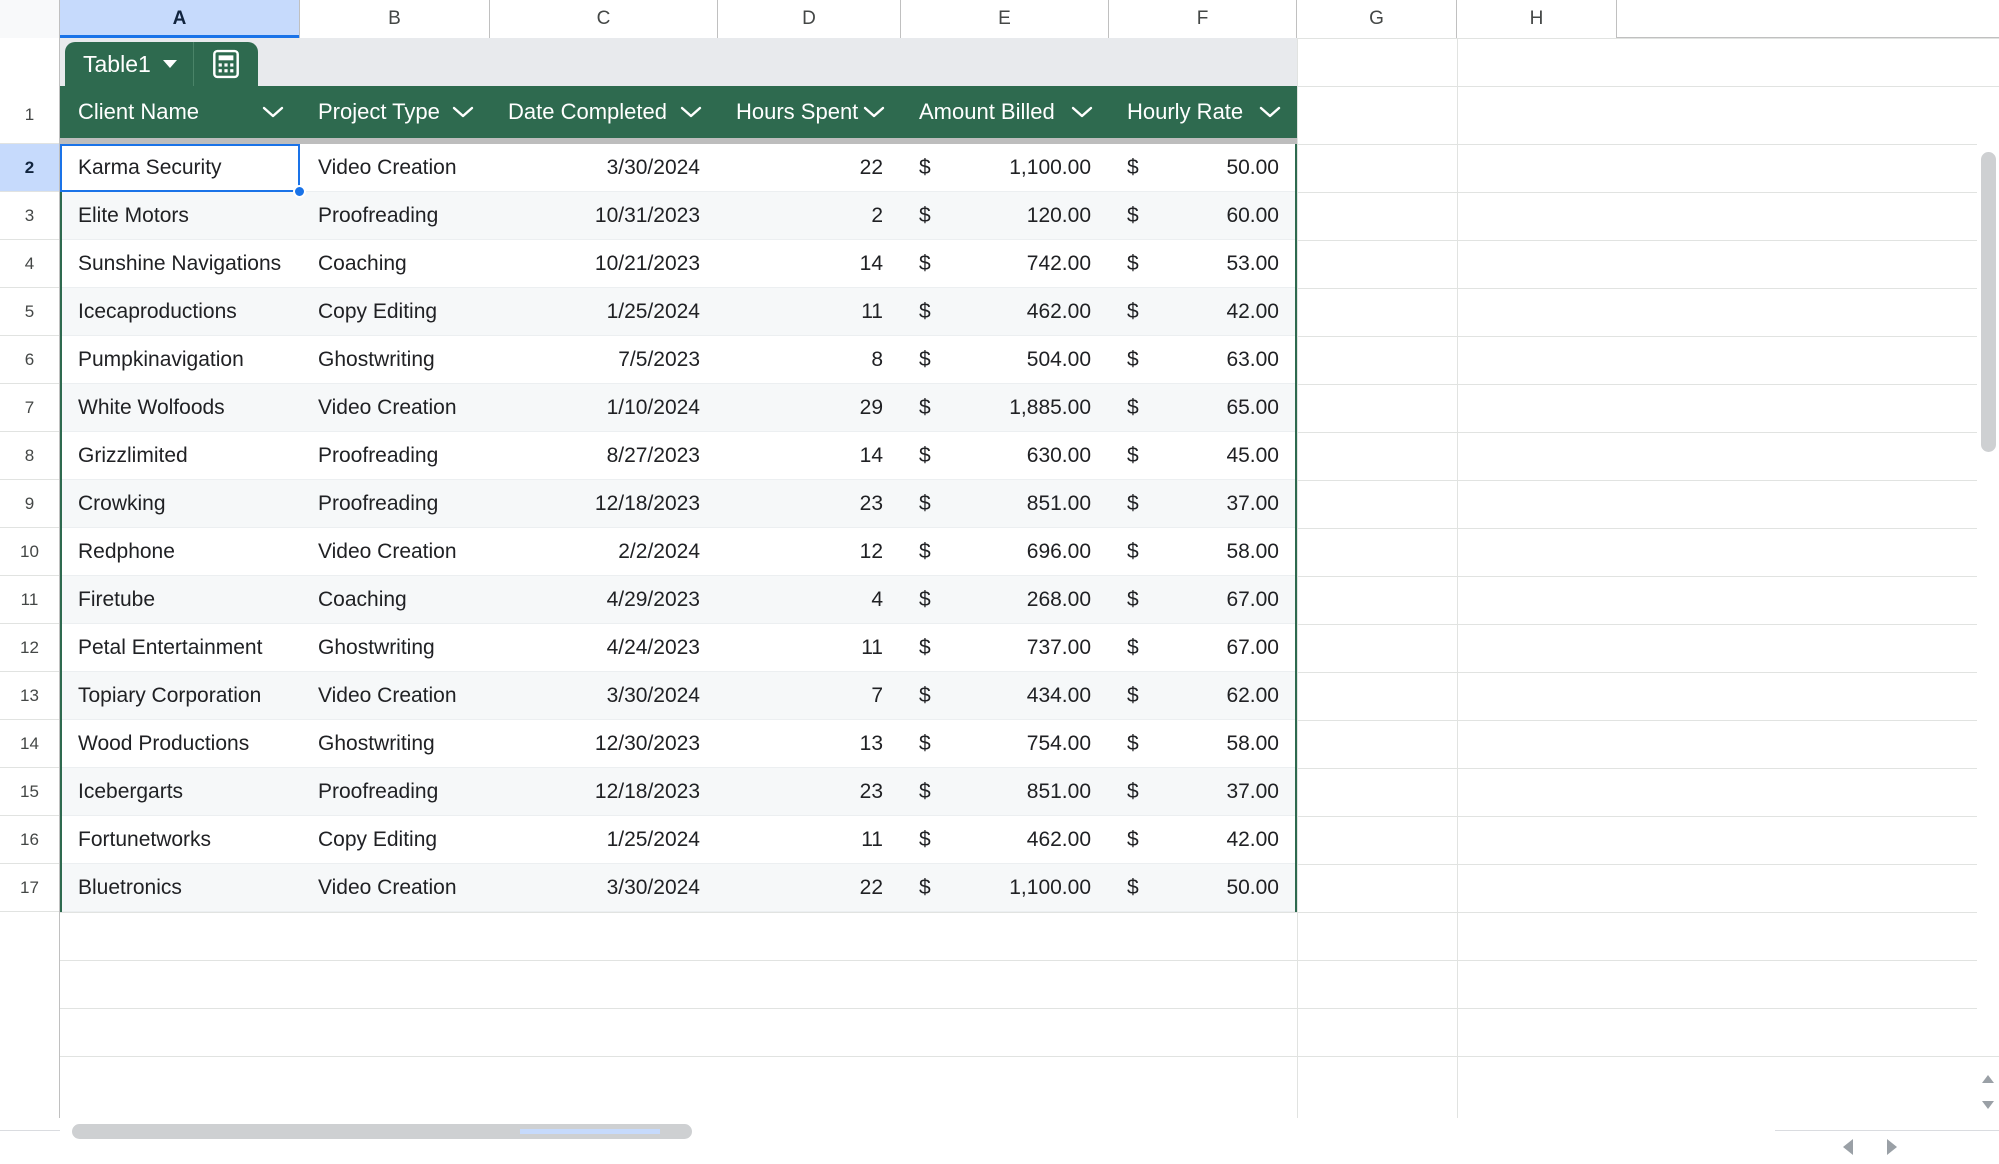  Describe the element at coordinates (29, 840) in the screenshot. I see `row-header-16: 16` at that location.